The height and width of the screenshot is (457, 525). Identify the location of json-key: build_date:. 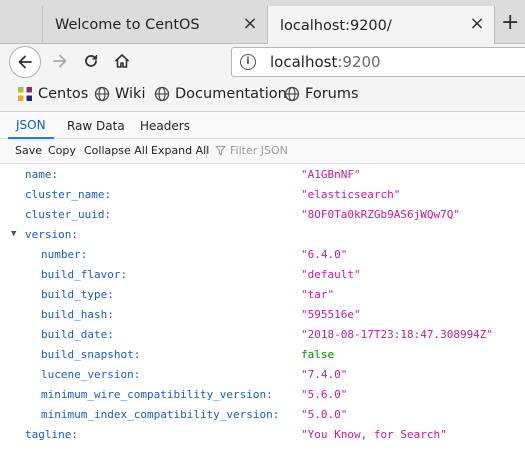
(77, 334).